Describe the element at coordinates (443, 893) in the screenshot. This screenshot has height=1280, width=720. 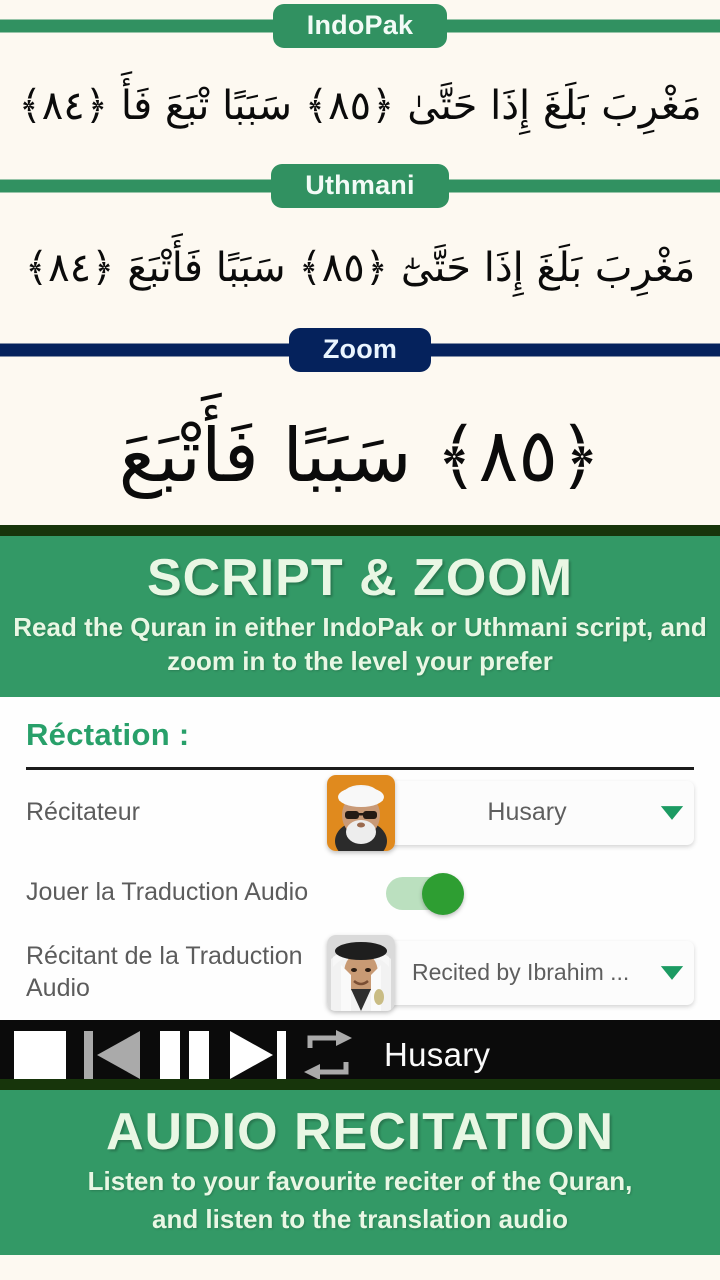
I see `toggle-thumb` at that location.